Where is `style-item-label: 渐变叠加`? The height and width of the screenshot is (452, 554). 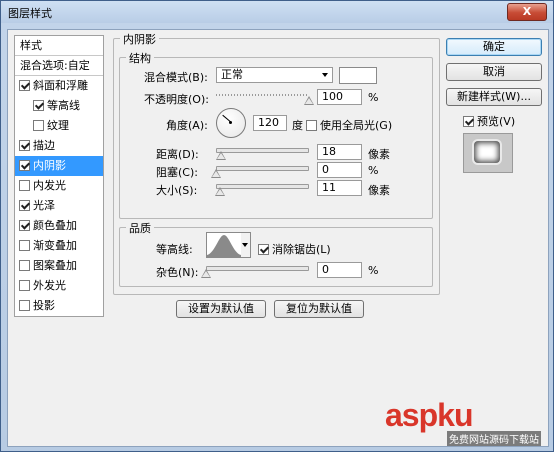
style-item-label: 渐变叠加 is located at coordinates (55, 245).